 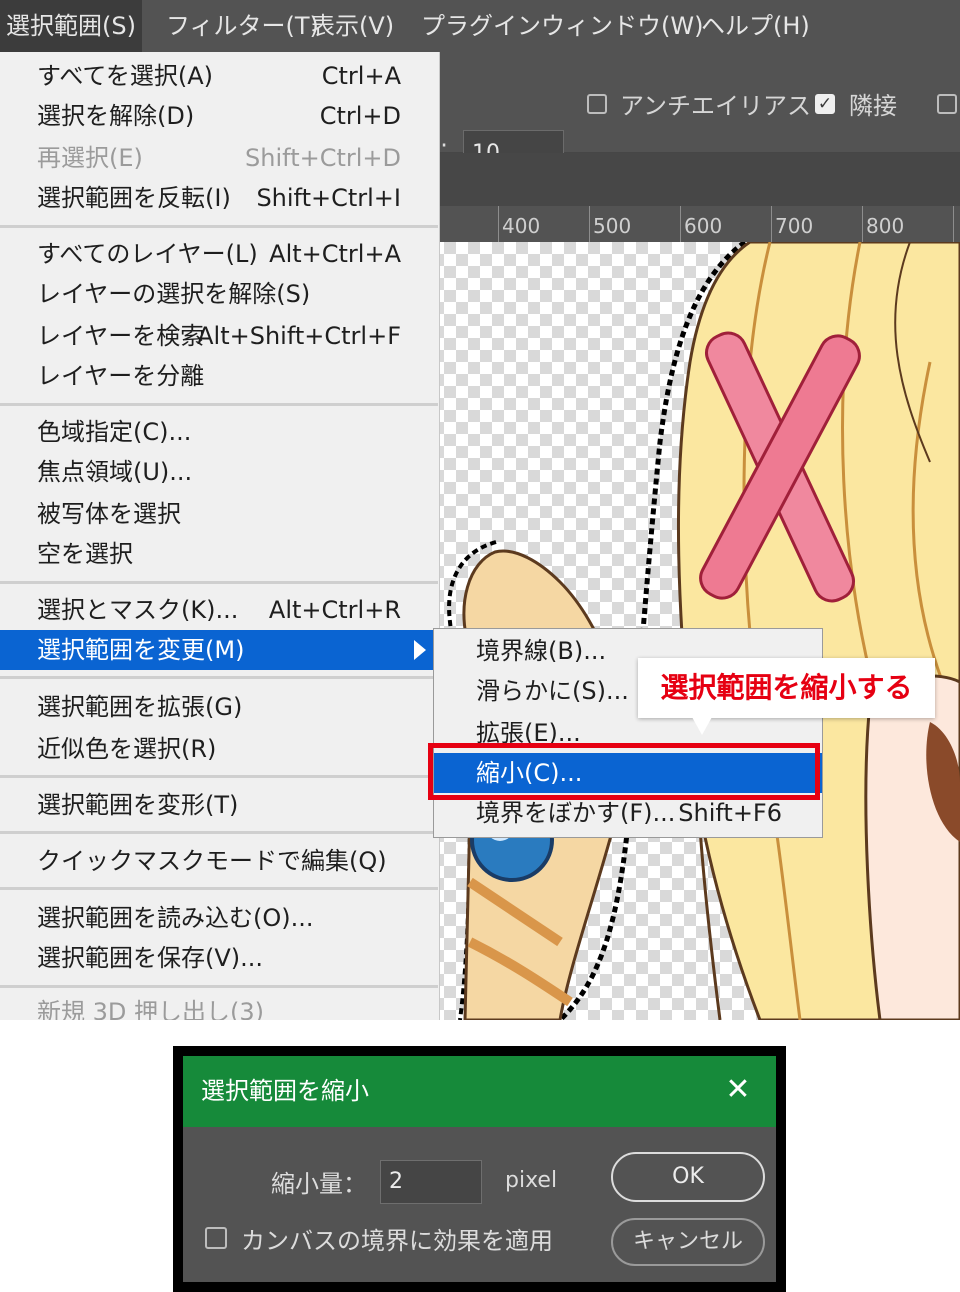 What do you see at coordinates (688, 1177) in the screenshot?
I see `ok-button: OK` at bounding box center [688, 1177].